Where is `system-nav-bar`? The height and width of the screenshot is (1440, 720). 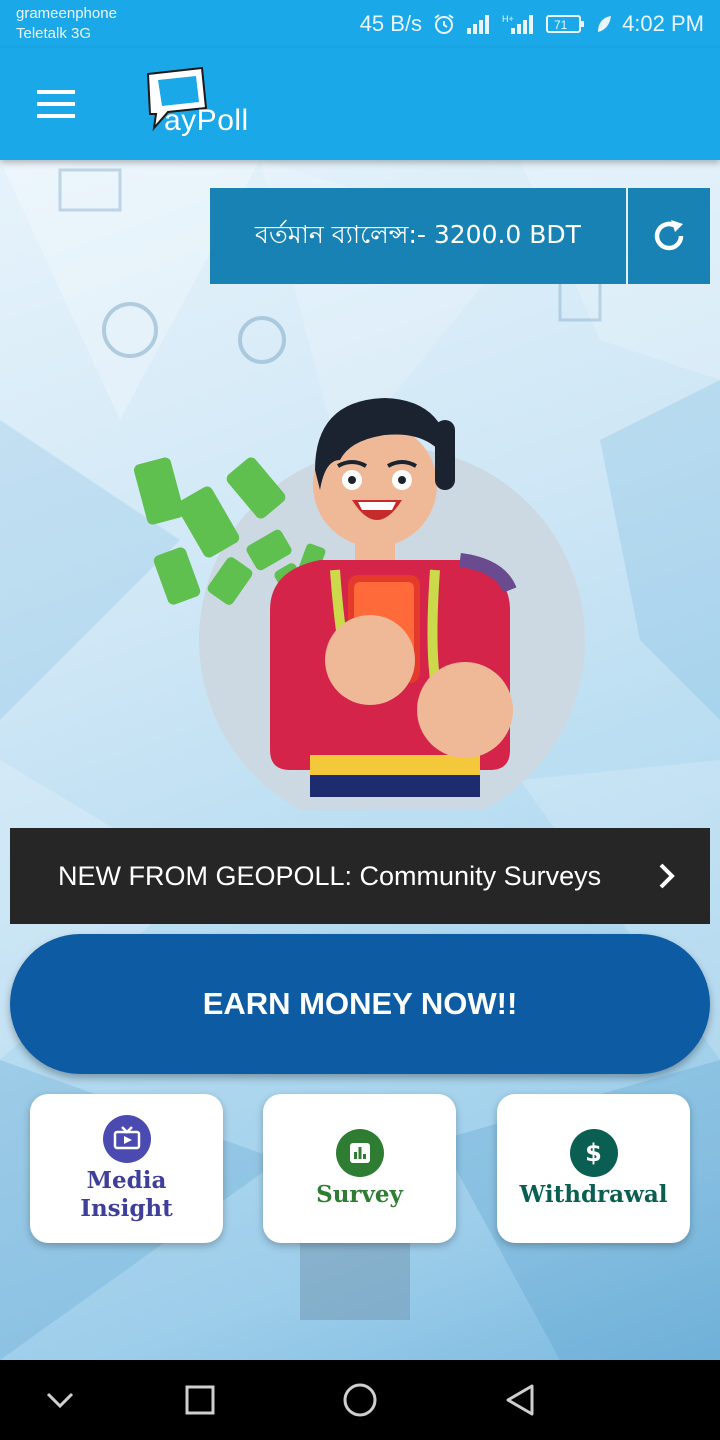
system-nav-bar is located at coordinates (360, 1400).